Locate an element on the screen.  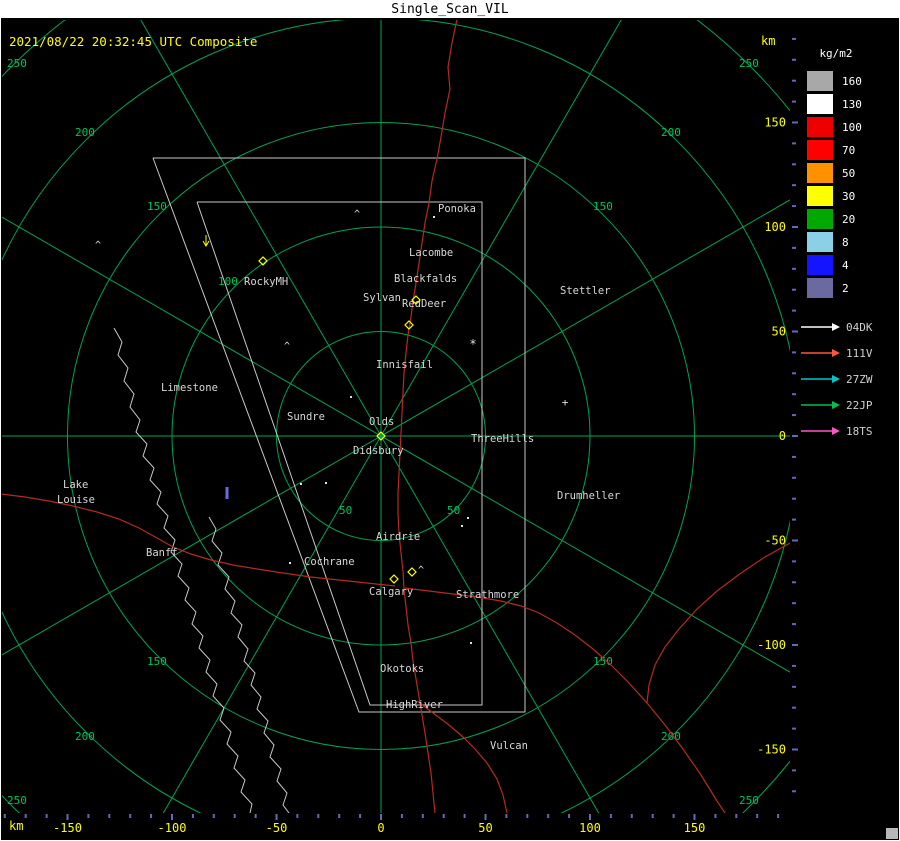
city-label-strathmore: Strathmore is located at coordinates (487, 595).